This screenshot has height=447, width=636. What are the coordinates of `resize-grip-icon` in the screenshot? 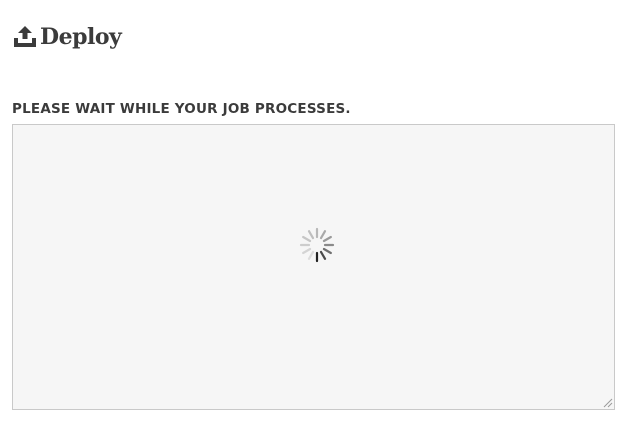 It's located at (608, 403).